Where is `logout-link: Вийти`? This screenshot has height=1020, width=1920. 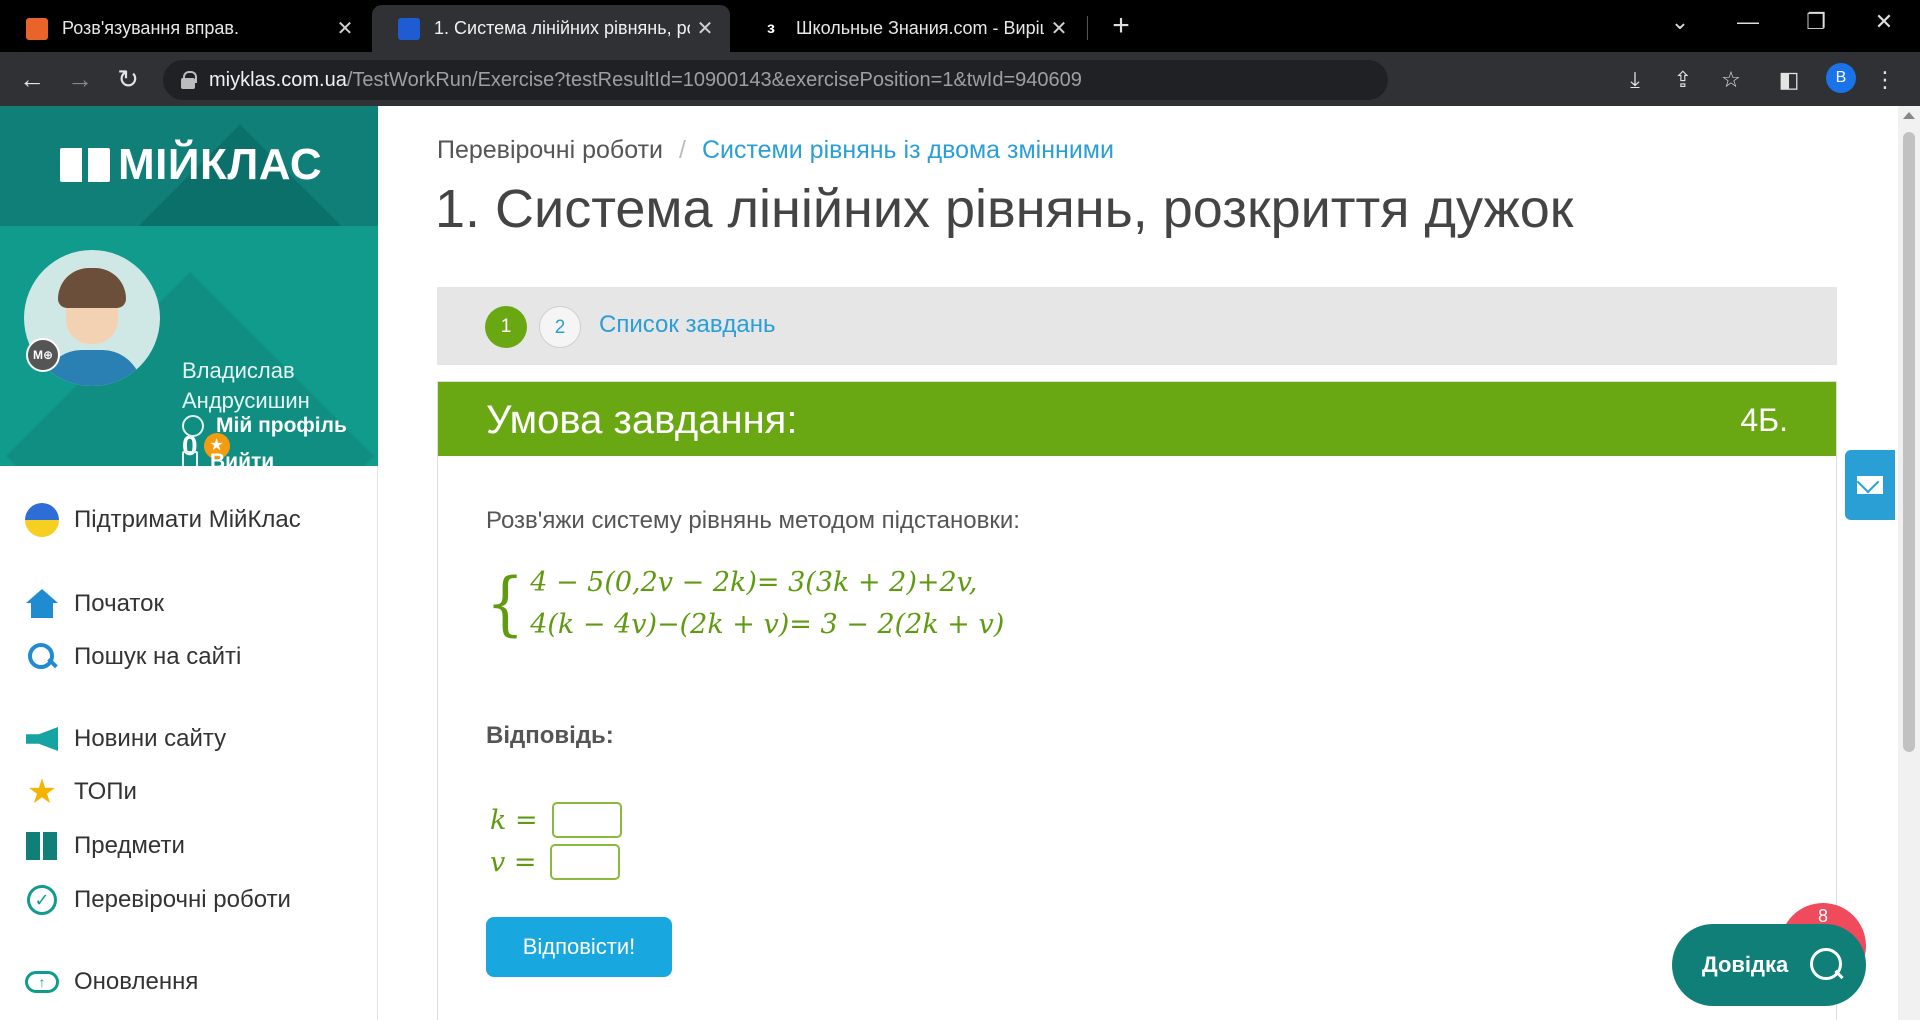 logout-link: Вийти is located at coordinates (228, 458).